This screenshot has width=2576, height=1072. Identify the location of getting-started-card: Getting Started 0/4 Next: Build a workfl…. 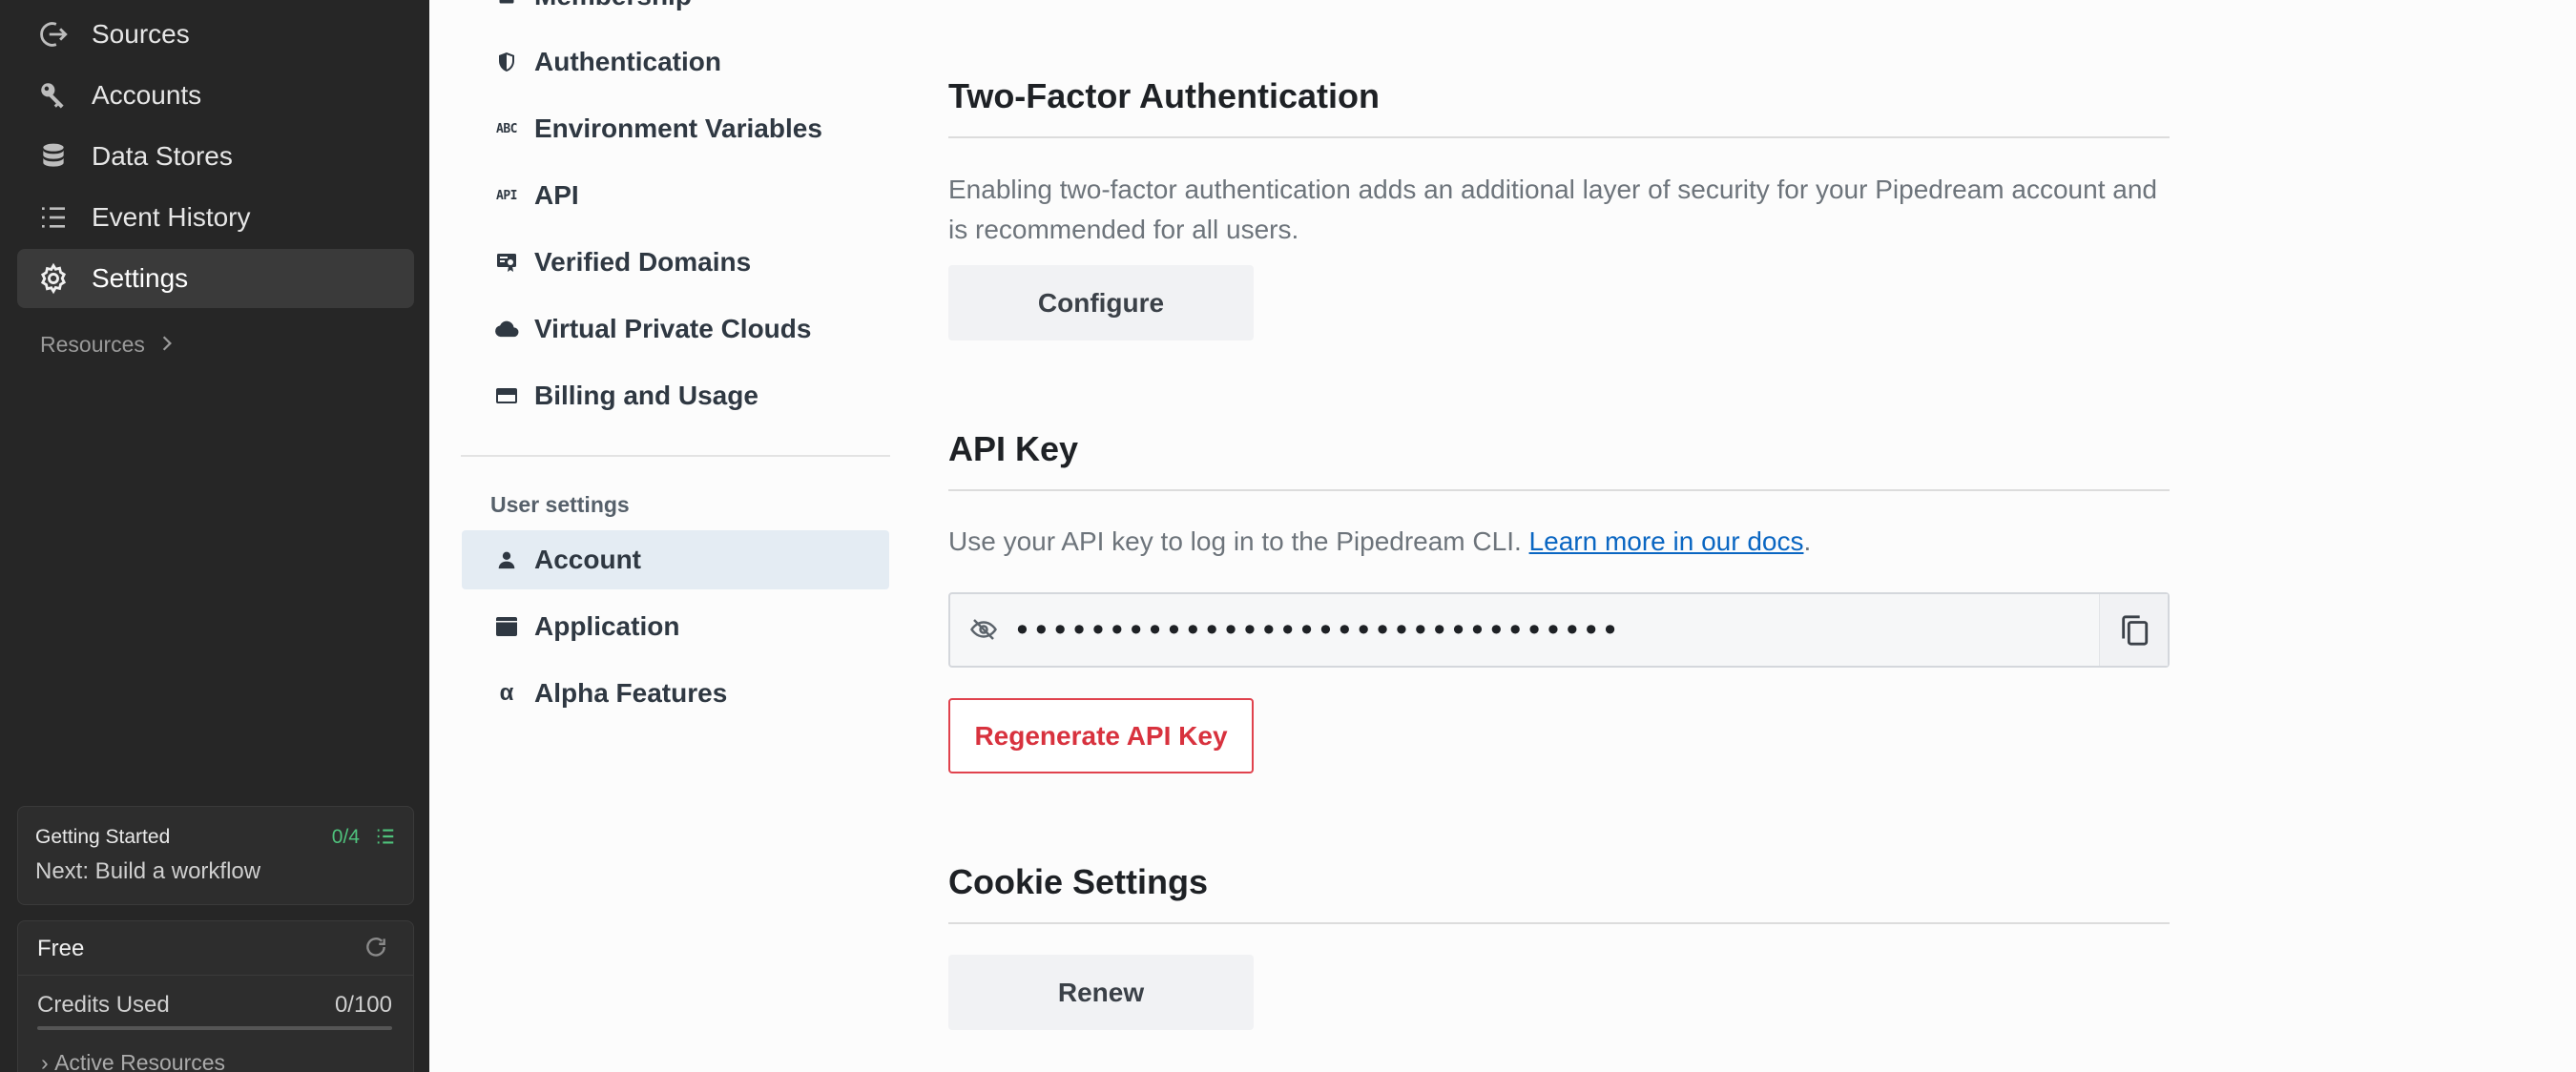
(215, 855).